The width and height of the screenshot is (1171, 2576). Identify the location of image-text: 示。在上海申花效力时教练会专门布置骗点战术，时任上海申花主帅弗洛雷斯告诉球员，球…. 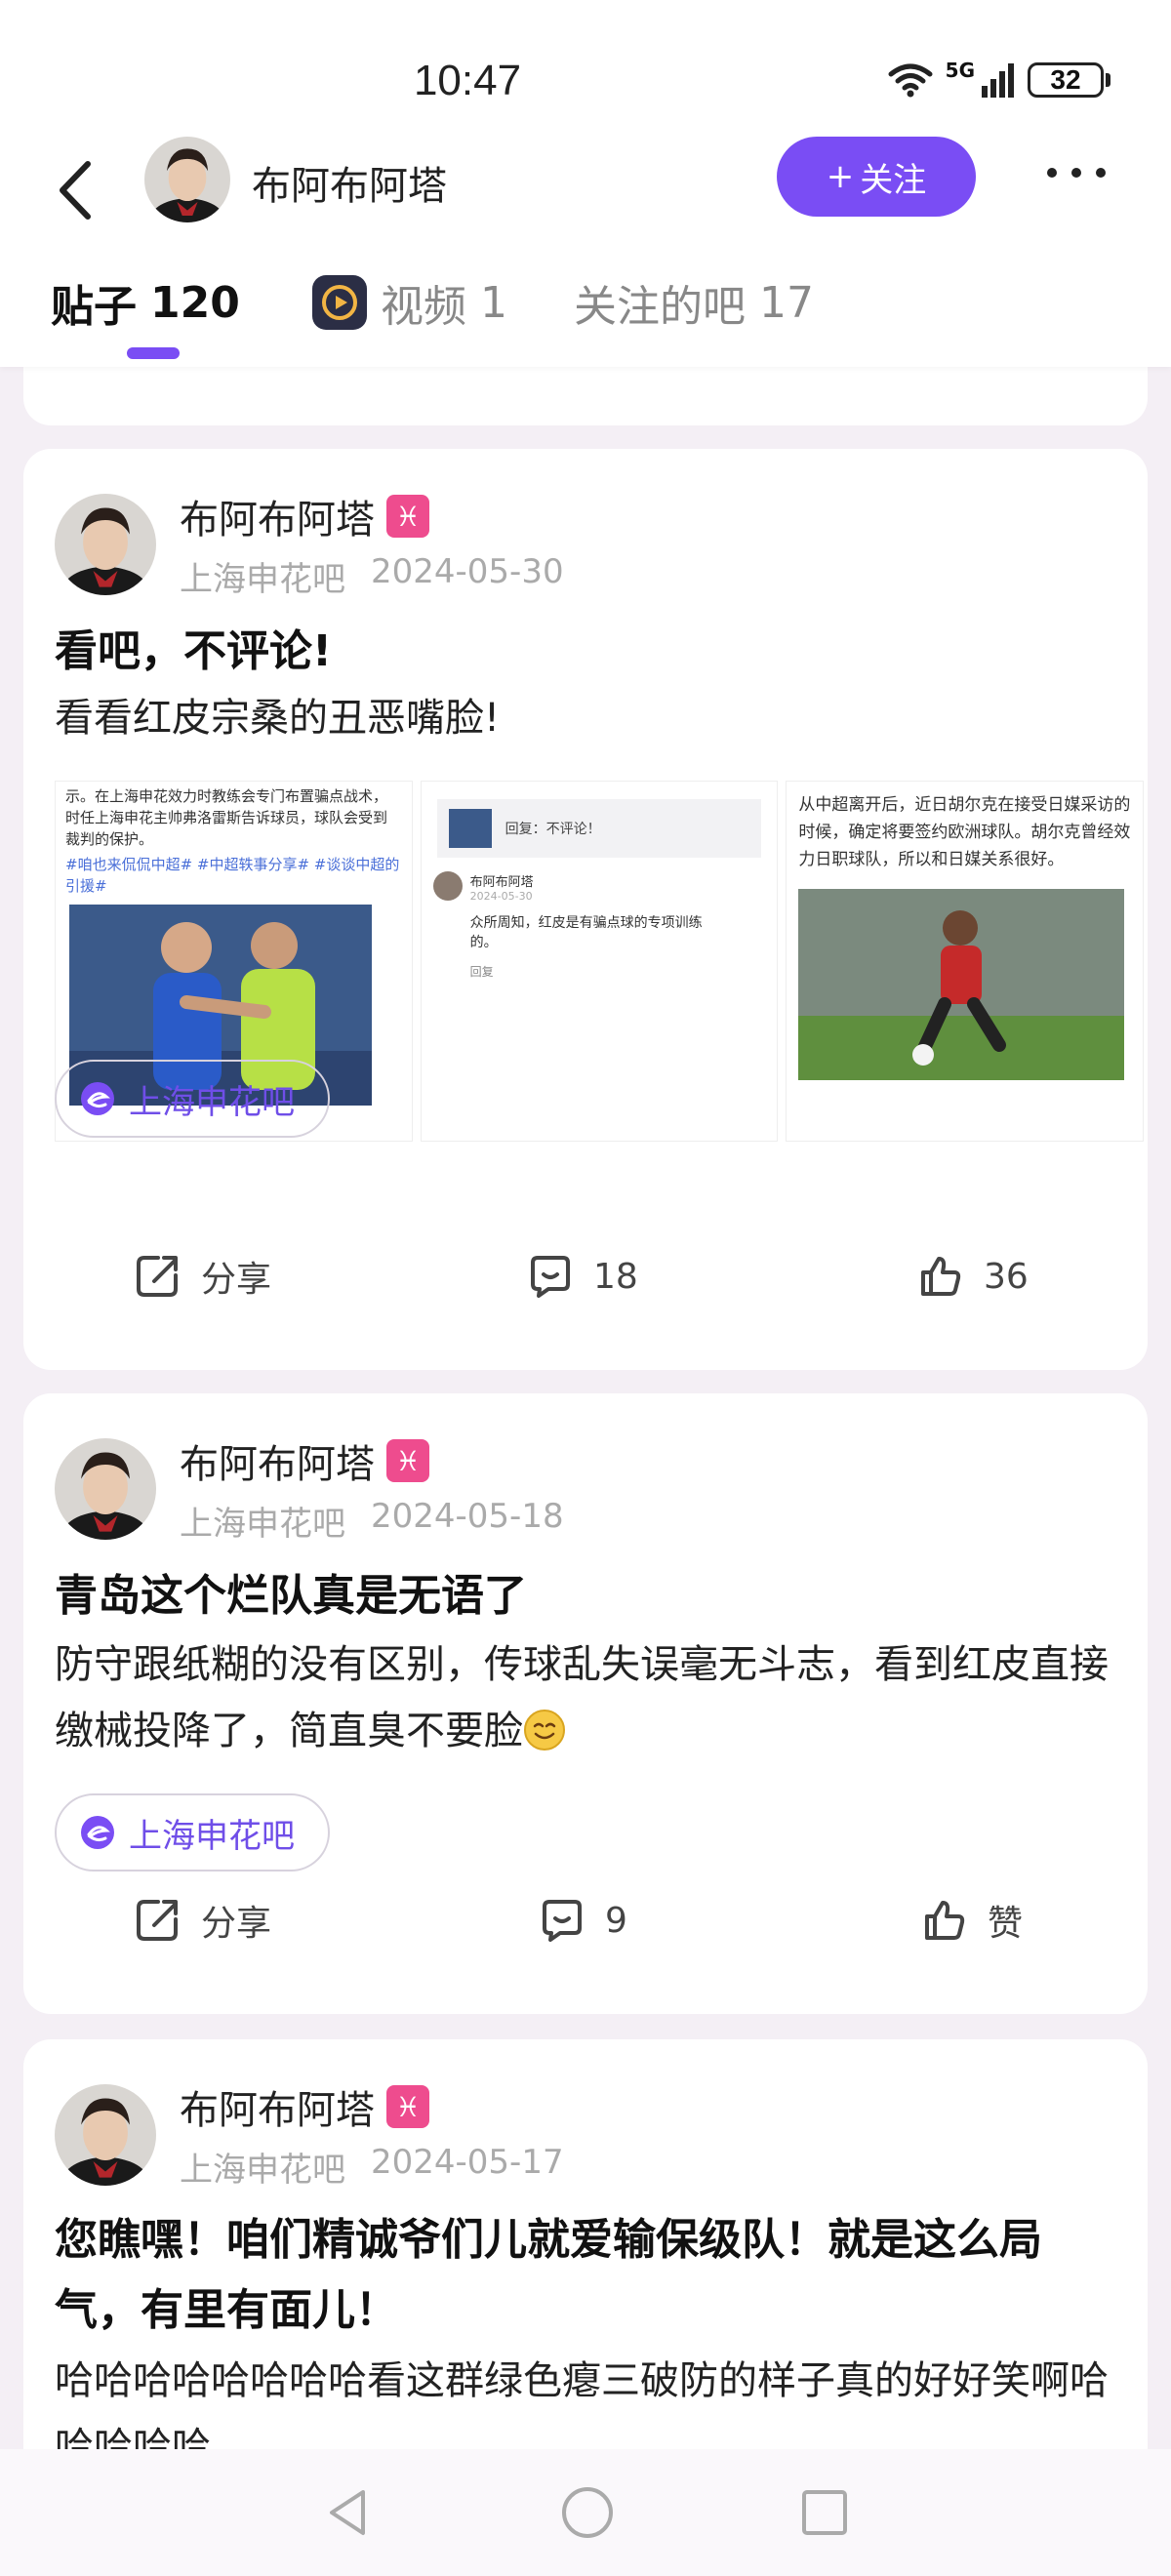
(226, 817).